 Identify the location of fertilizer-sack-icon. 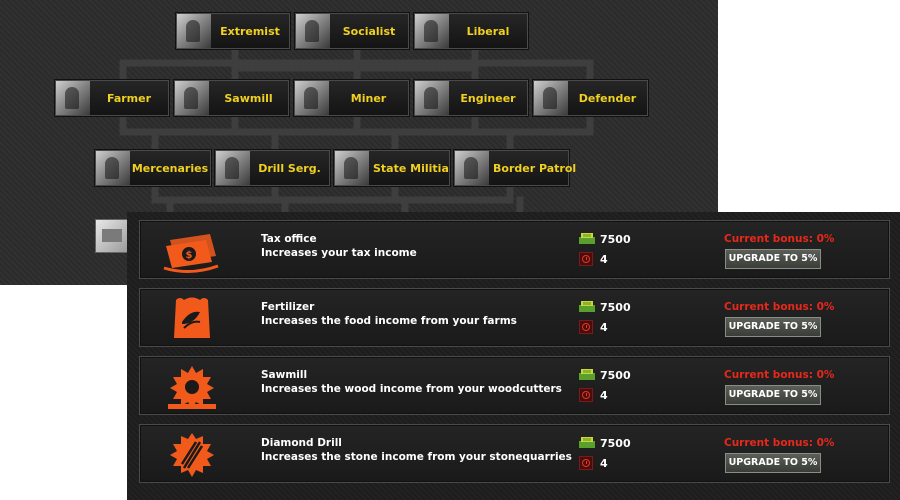
(192, 317).